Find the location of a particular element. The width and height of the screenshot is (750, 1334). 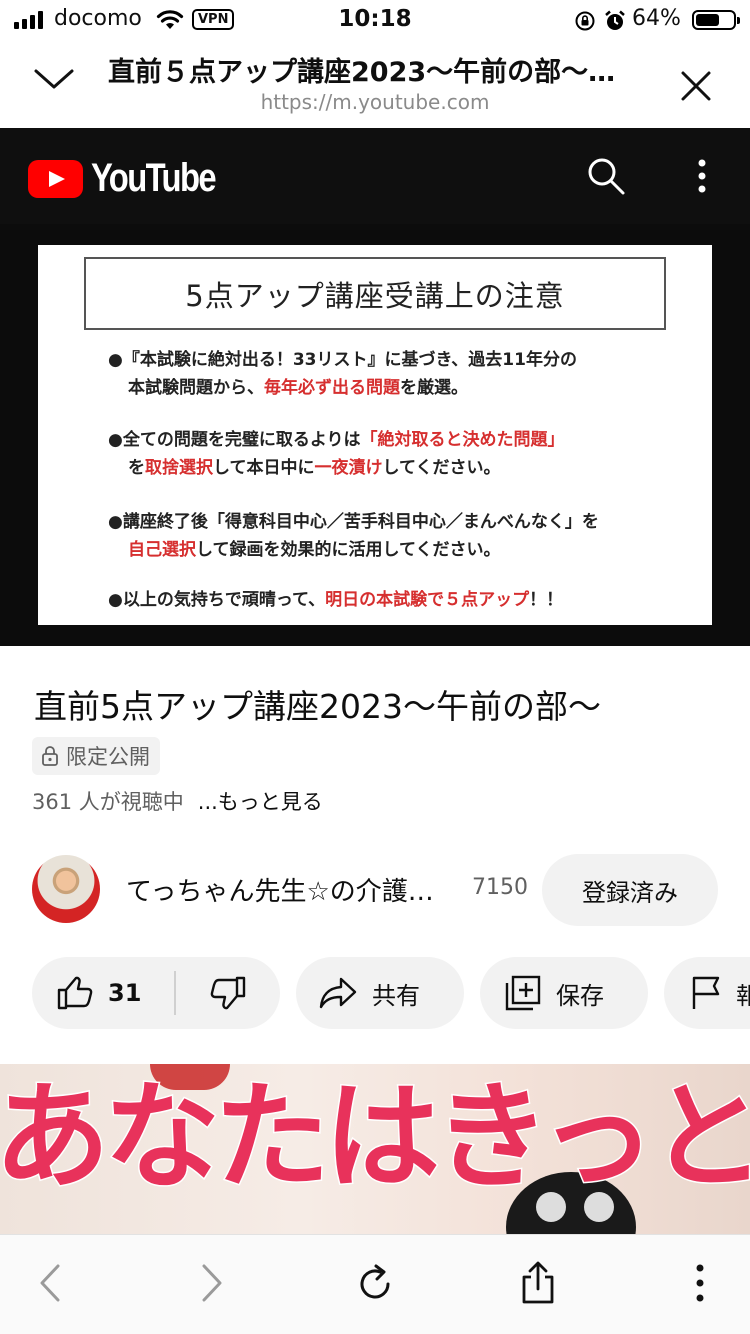

thumbs-down-icon is located at coordinates (228, 993).